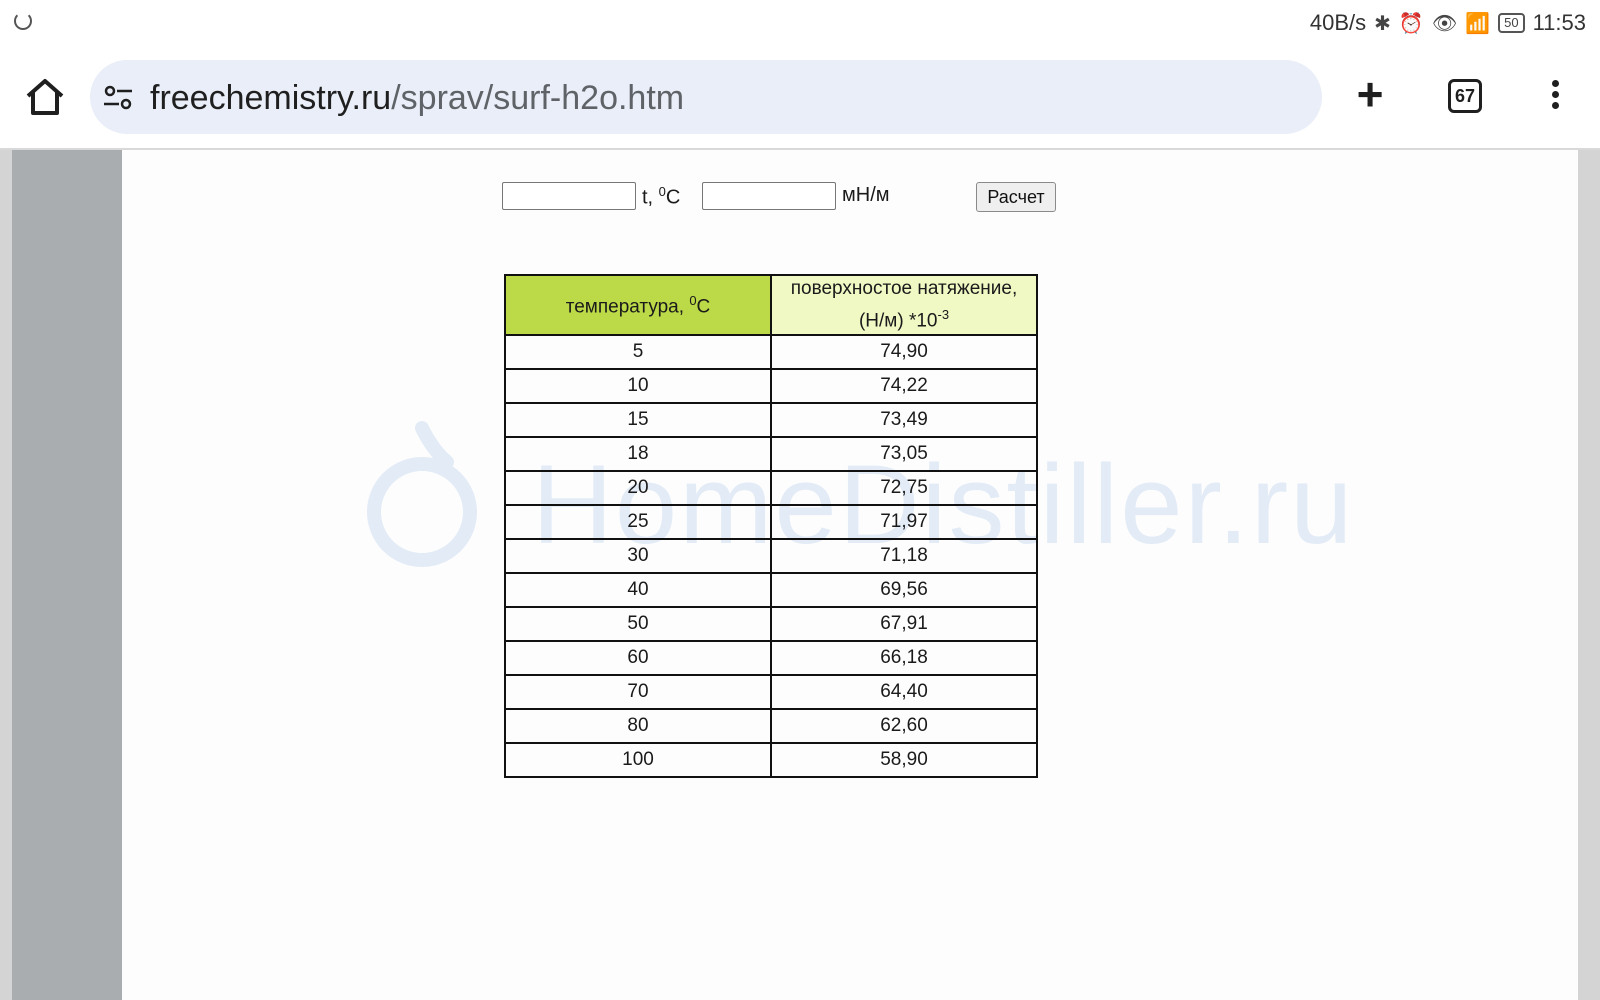 This screenshot has height=1000, width=1600. Describe the element at coordinates (904, 760) in the screenshot. I see `tension-cell: 58,90` at that location.